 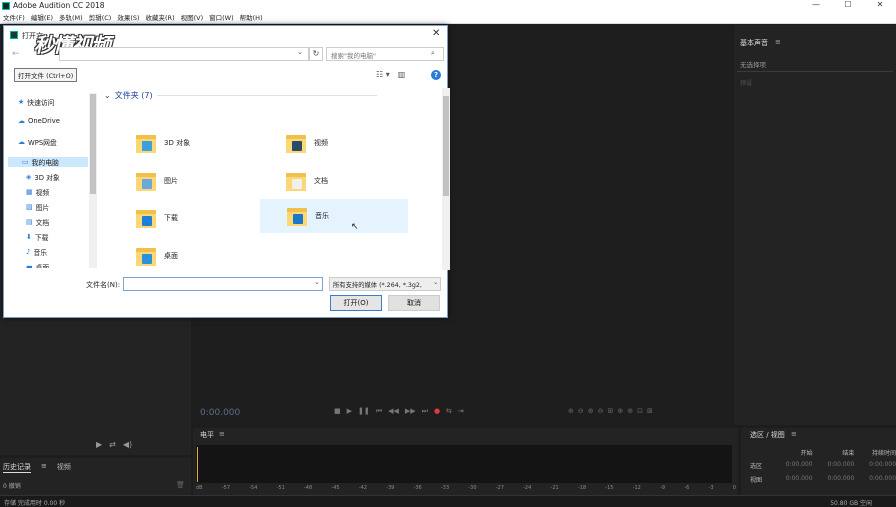 I want to click on go-to-end-icon: ⏭, so click(x=425, y=411).